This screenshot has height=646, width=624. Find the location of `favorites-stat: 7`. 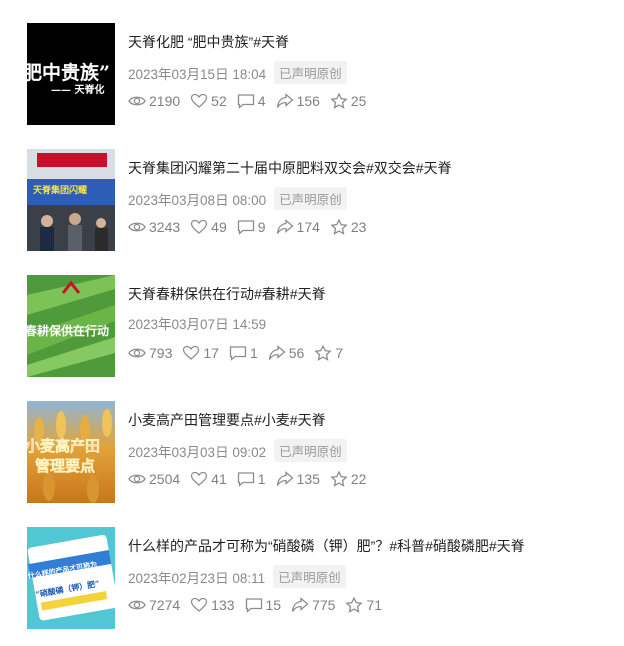

favorites-stat: 7 is located at coordinates (328, 353).